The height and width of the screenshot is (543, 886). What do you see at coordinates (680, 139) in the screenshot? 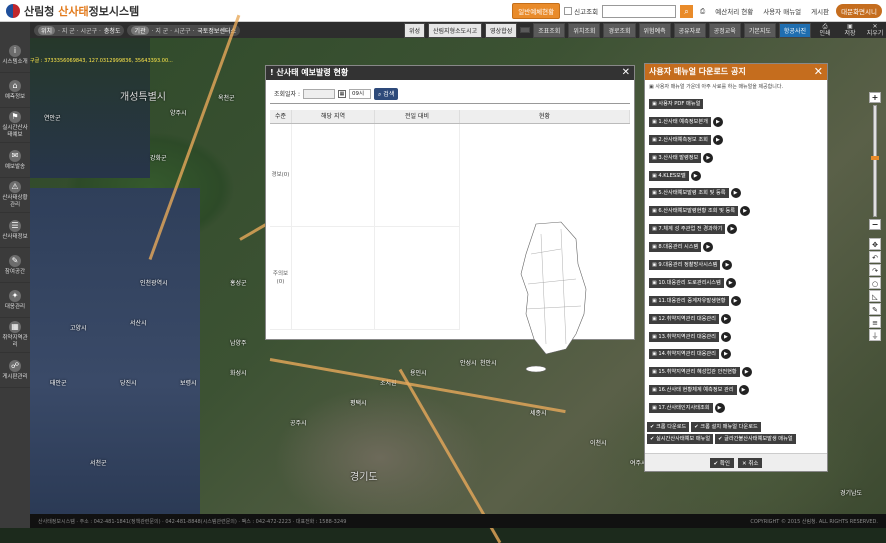
I see `manual-download-button: 2.산사태예측정보 조회` at bounding box center [680, 139].